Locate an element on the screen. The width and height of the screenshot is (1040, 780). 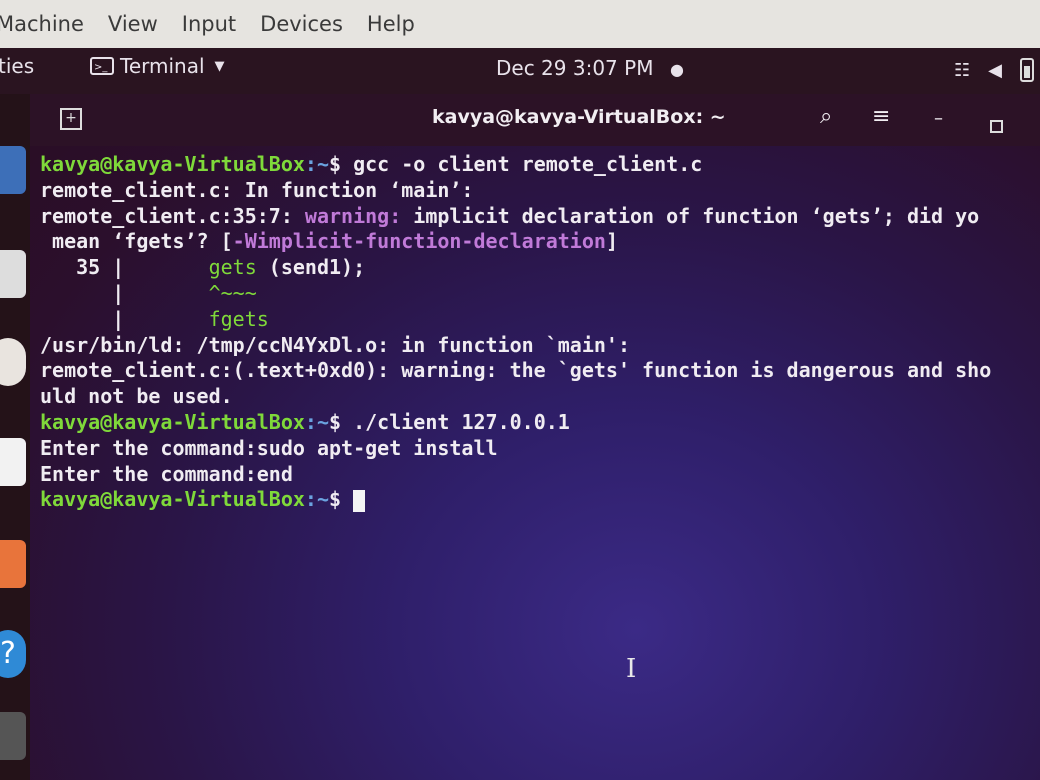
output-text: 35 | is located at coordinates (124, 267).